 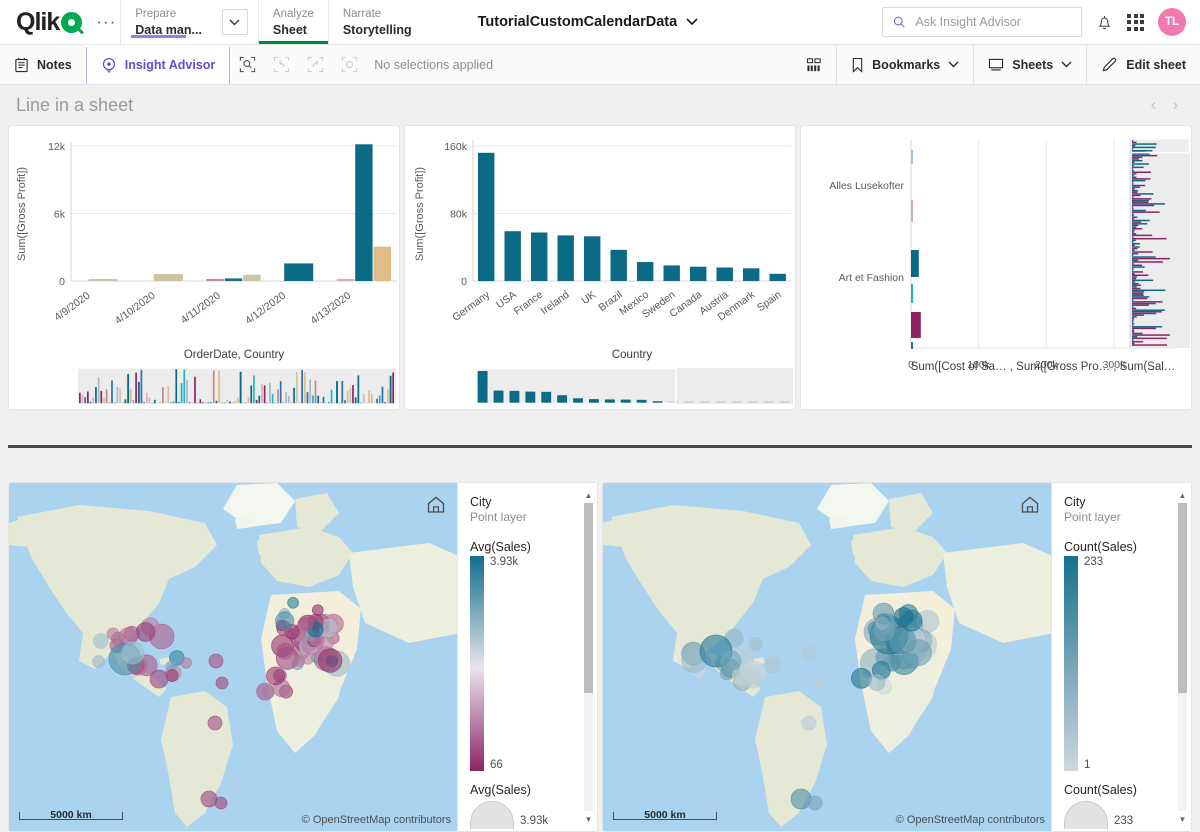 What do you see at coordinates (106, 22) in the screenshot?
I see `overflow-menu-button: ···` at bounding box center [106, 22].